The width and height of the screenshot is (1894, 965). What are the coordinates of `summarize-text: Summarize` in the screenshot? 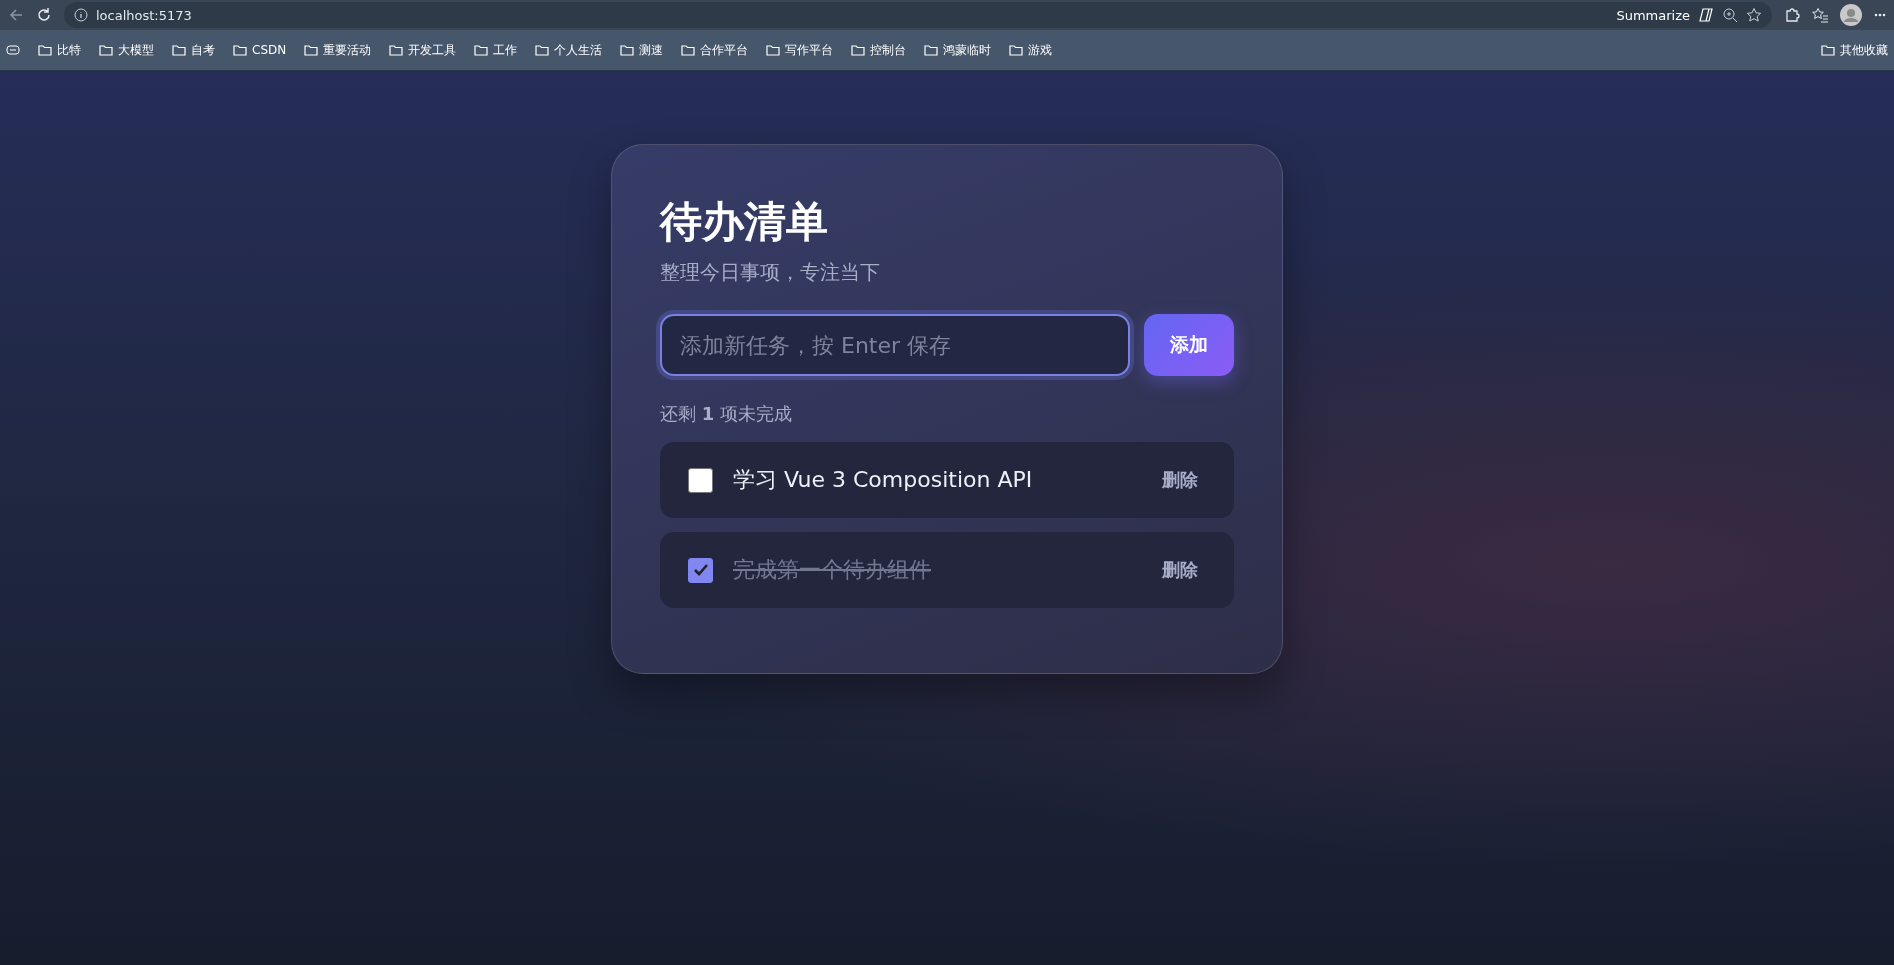 It's located at (1653, 15).